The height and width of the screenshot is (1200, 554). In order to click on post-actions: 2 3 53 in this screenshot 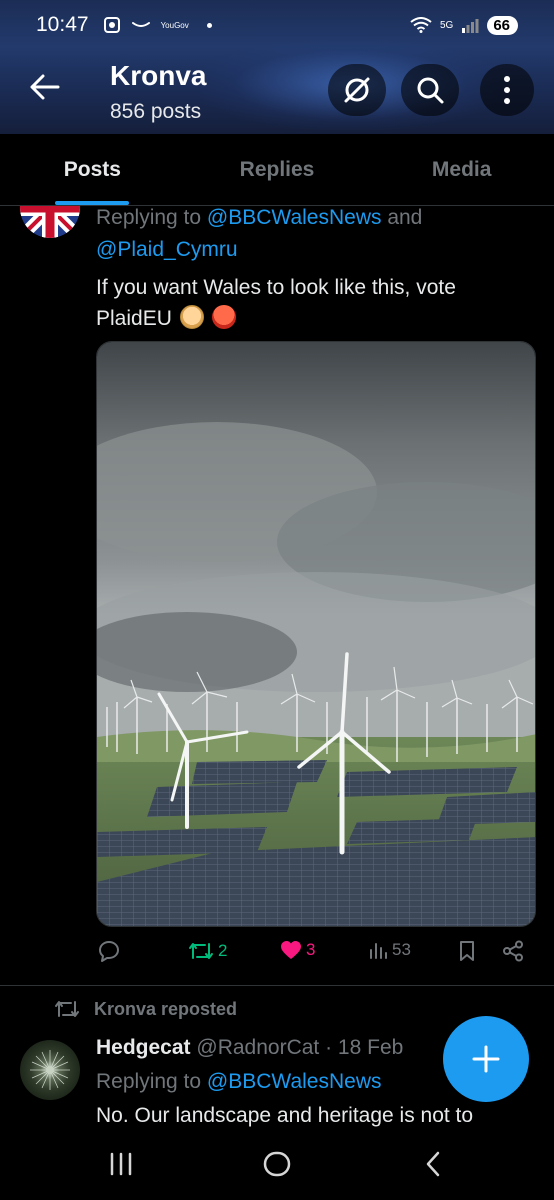, I will do `click(316, 956)`.